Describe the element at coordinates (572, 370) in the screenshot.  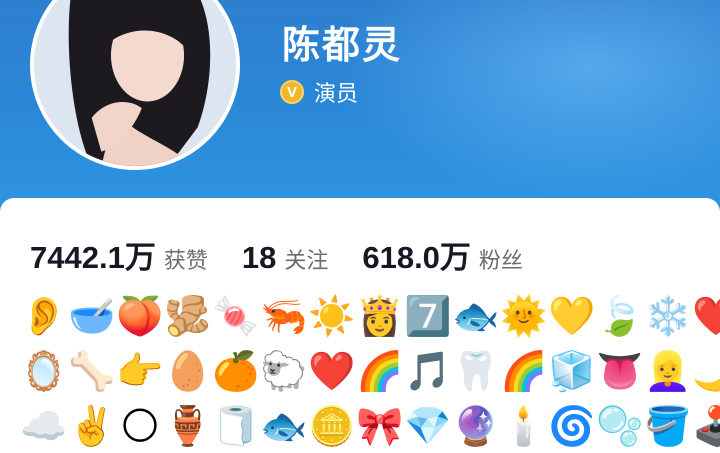
I see `emoji-icon: 🧊` at that location.